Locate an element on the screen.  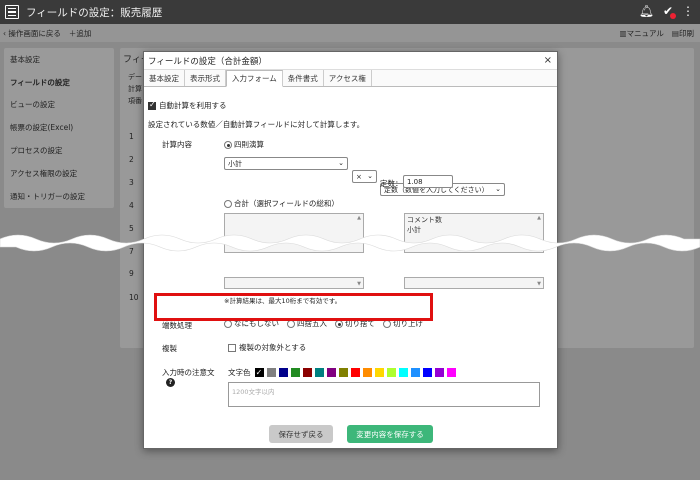
row-number: 1 is located at coordinates (131, 136).